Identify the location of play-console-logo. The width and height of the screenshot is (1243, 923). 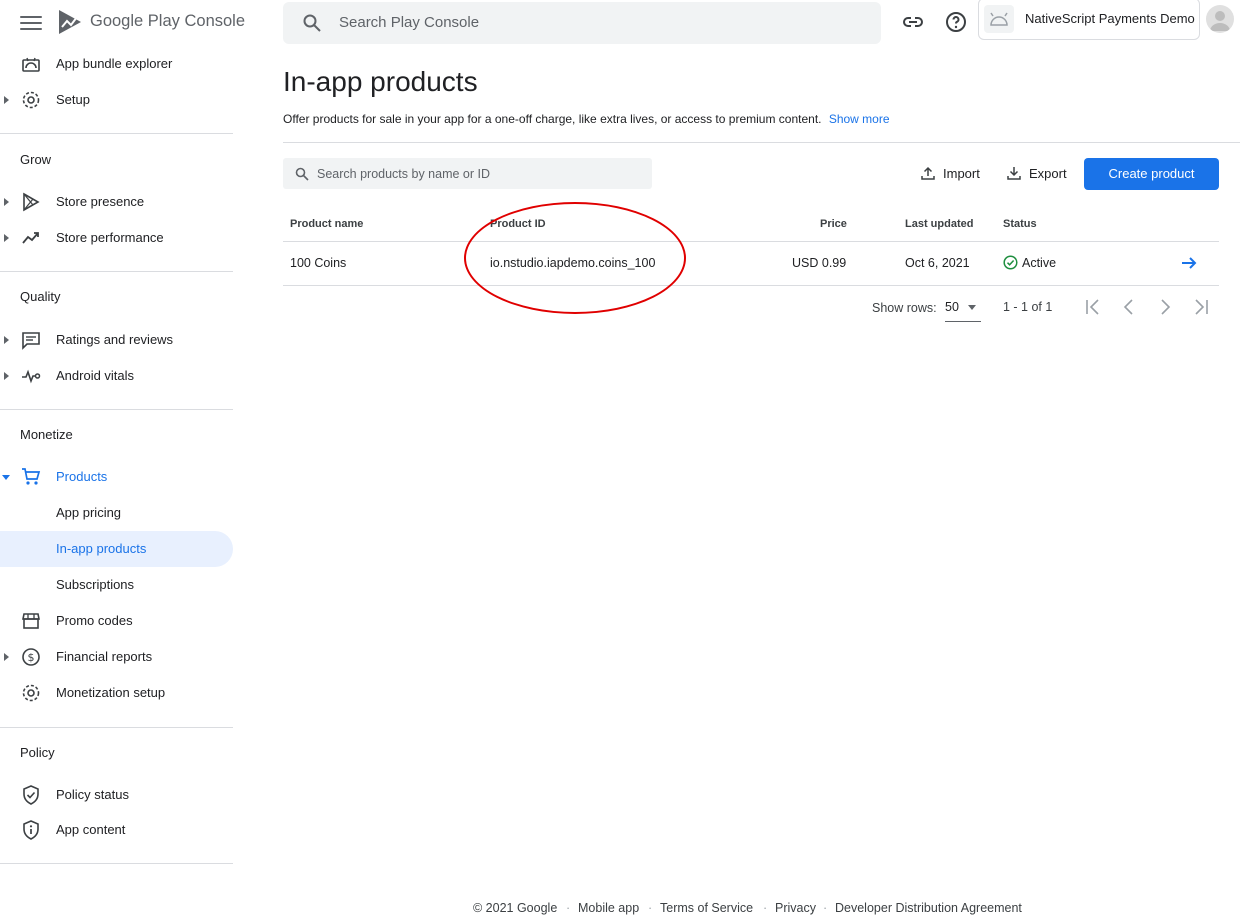
(70, 22).